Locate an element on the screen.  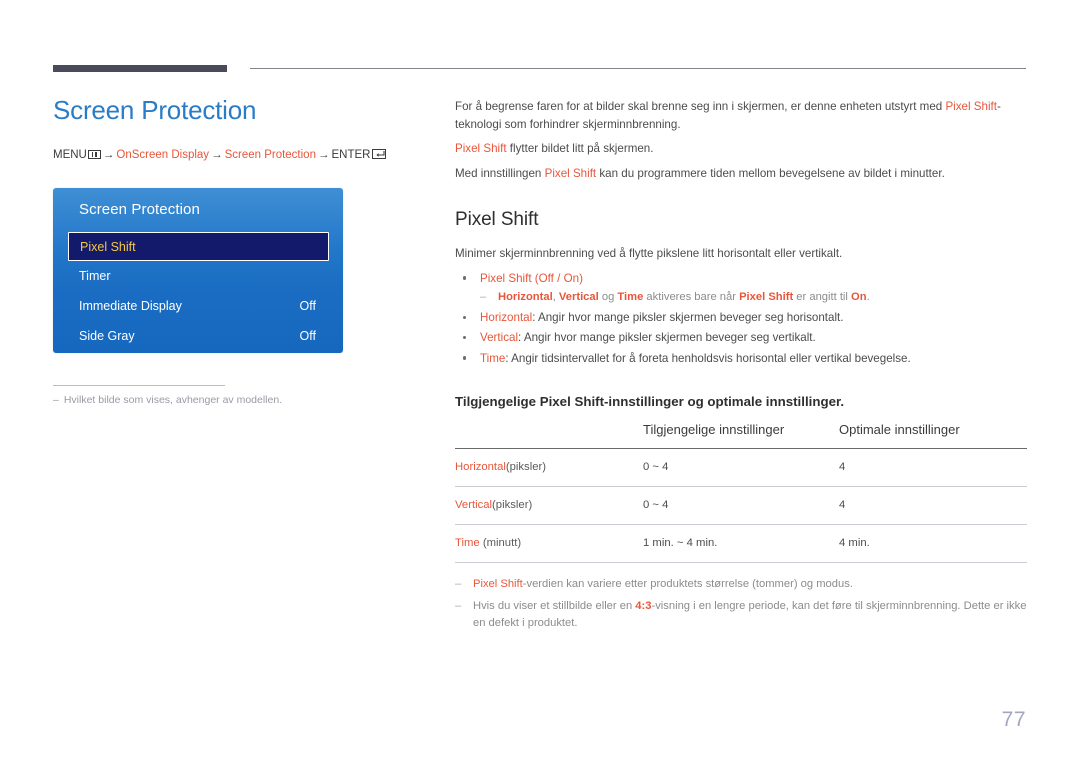
page-title: Screen Protection is located at coordinates (155, 110).